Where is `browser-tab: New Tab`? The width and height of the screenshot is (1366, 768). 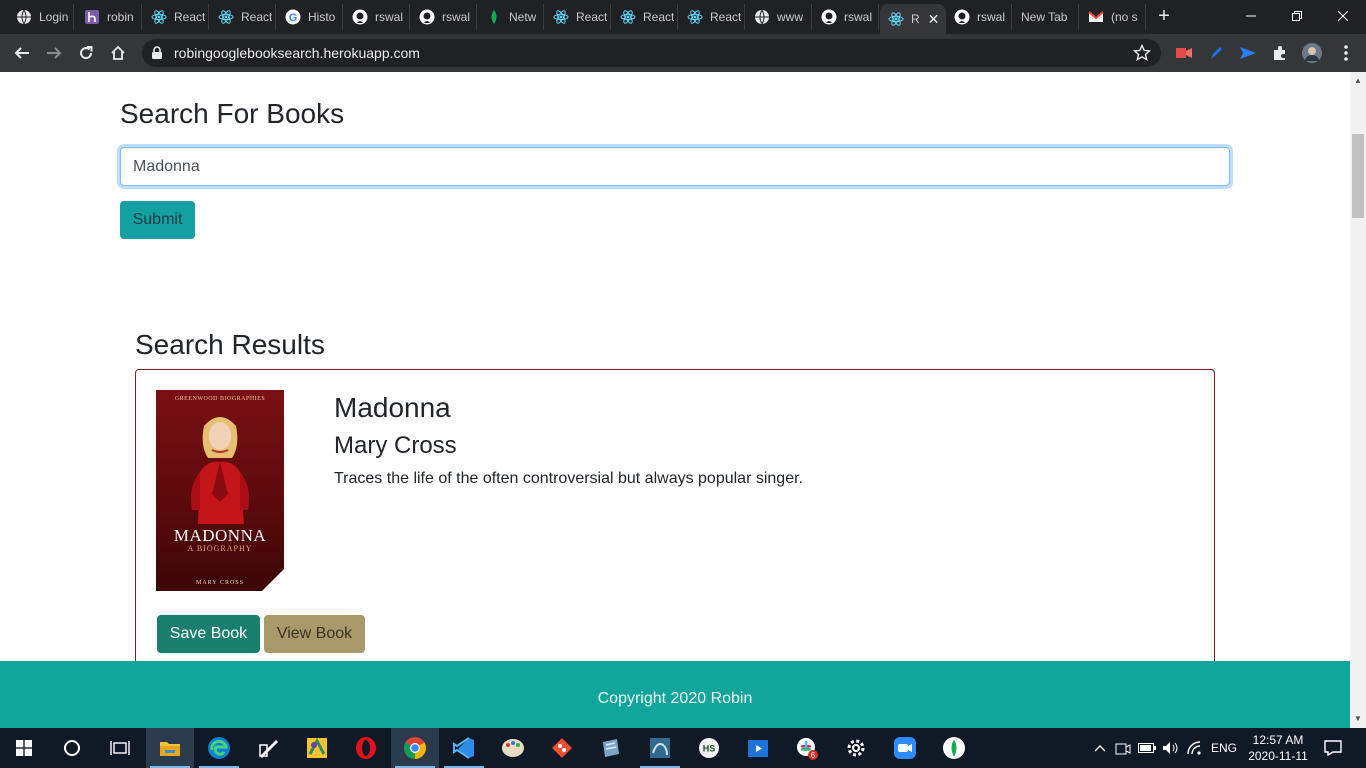 browser-tab: New Tab is located at coordinates (1046, 17).